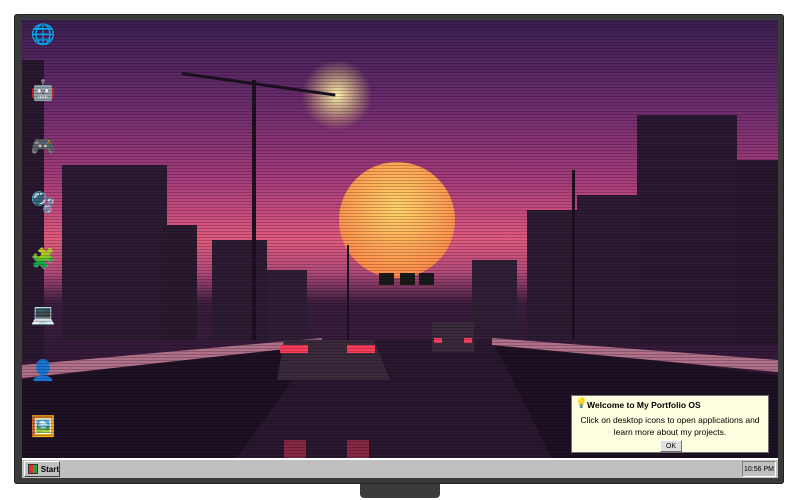 The height and width of the screenshot is (500, 800). Describe the element at coordinates (43, 371) in the screenshot. I see `user-icon: 👤` at that location.